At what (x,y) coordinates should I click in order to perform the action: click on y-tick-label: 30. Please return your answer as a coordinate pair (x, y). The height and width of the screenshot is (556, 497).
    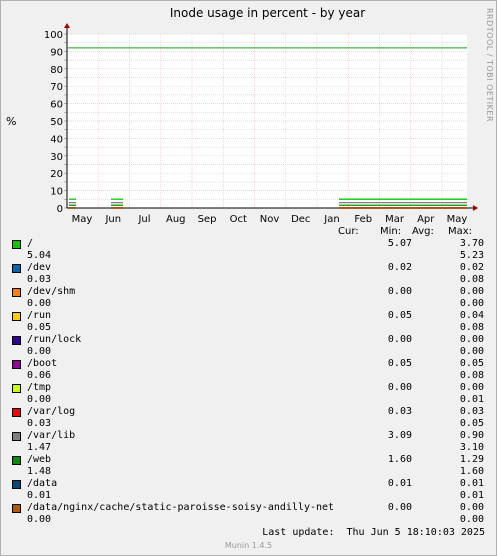
    Looking at the image, I should click on (56, 157).